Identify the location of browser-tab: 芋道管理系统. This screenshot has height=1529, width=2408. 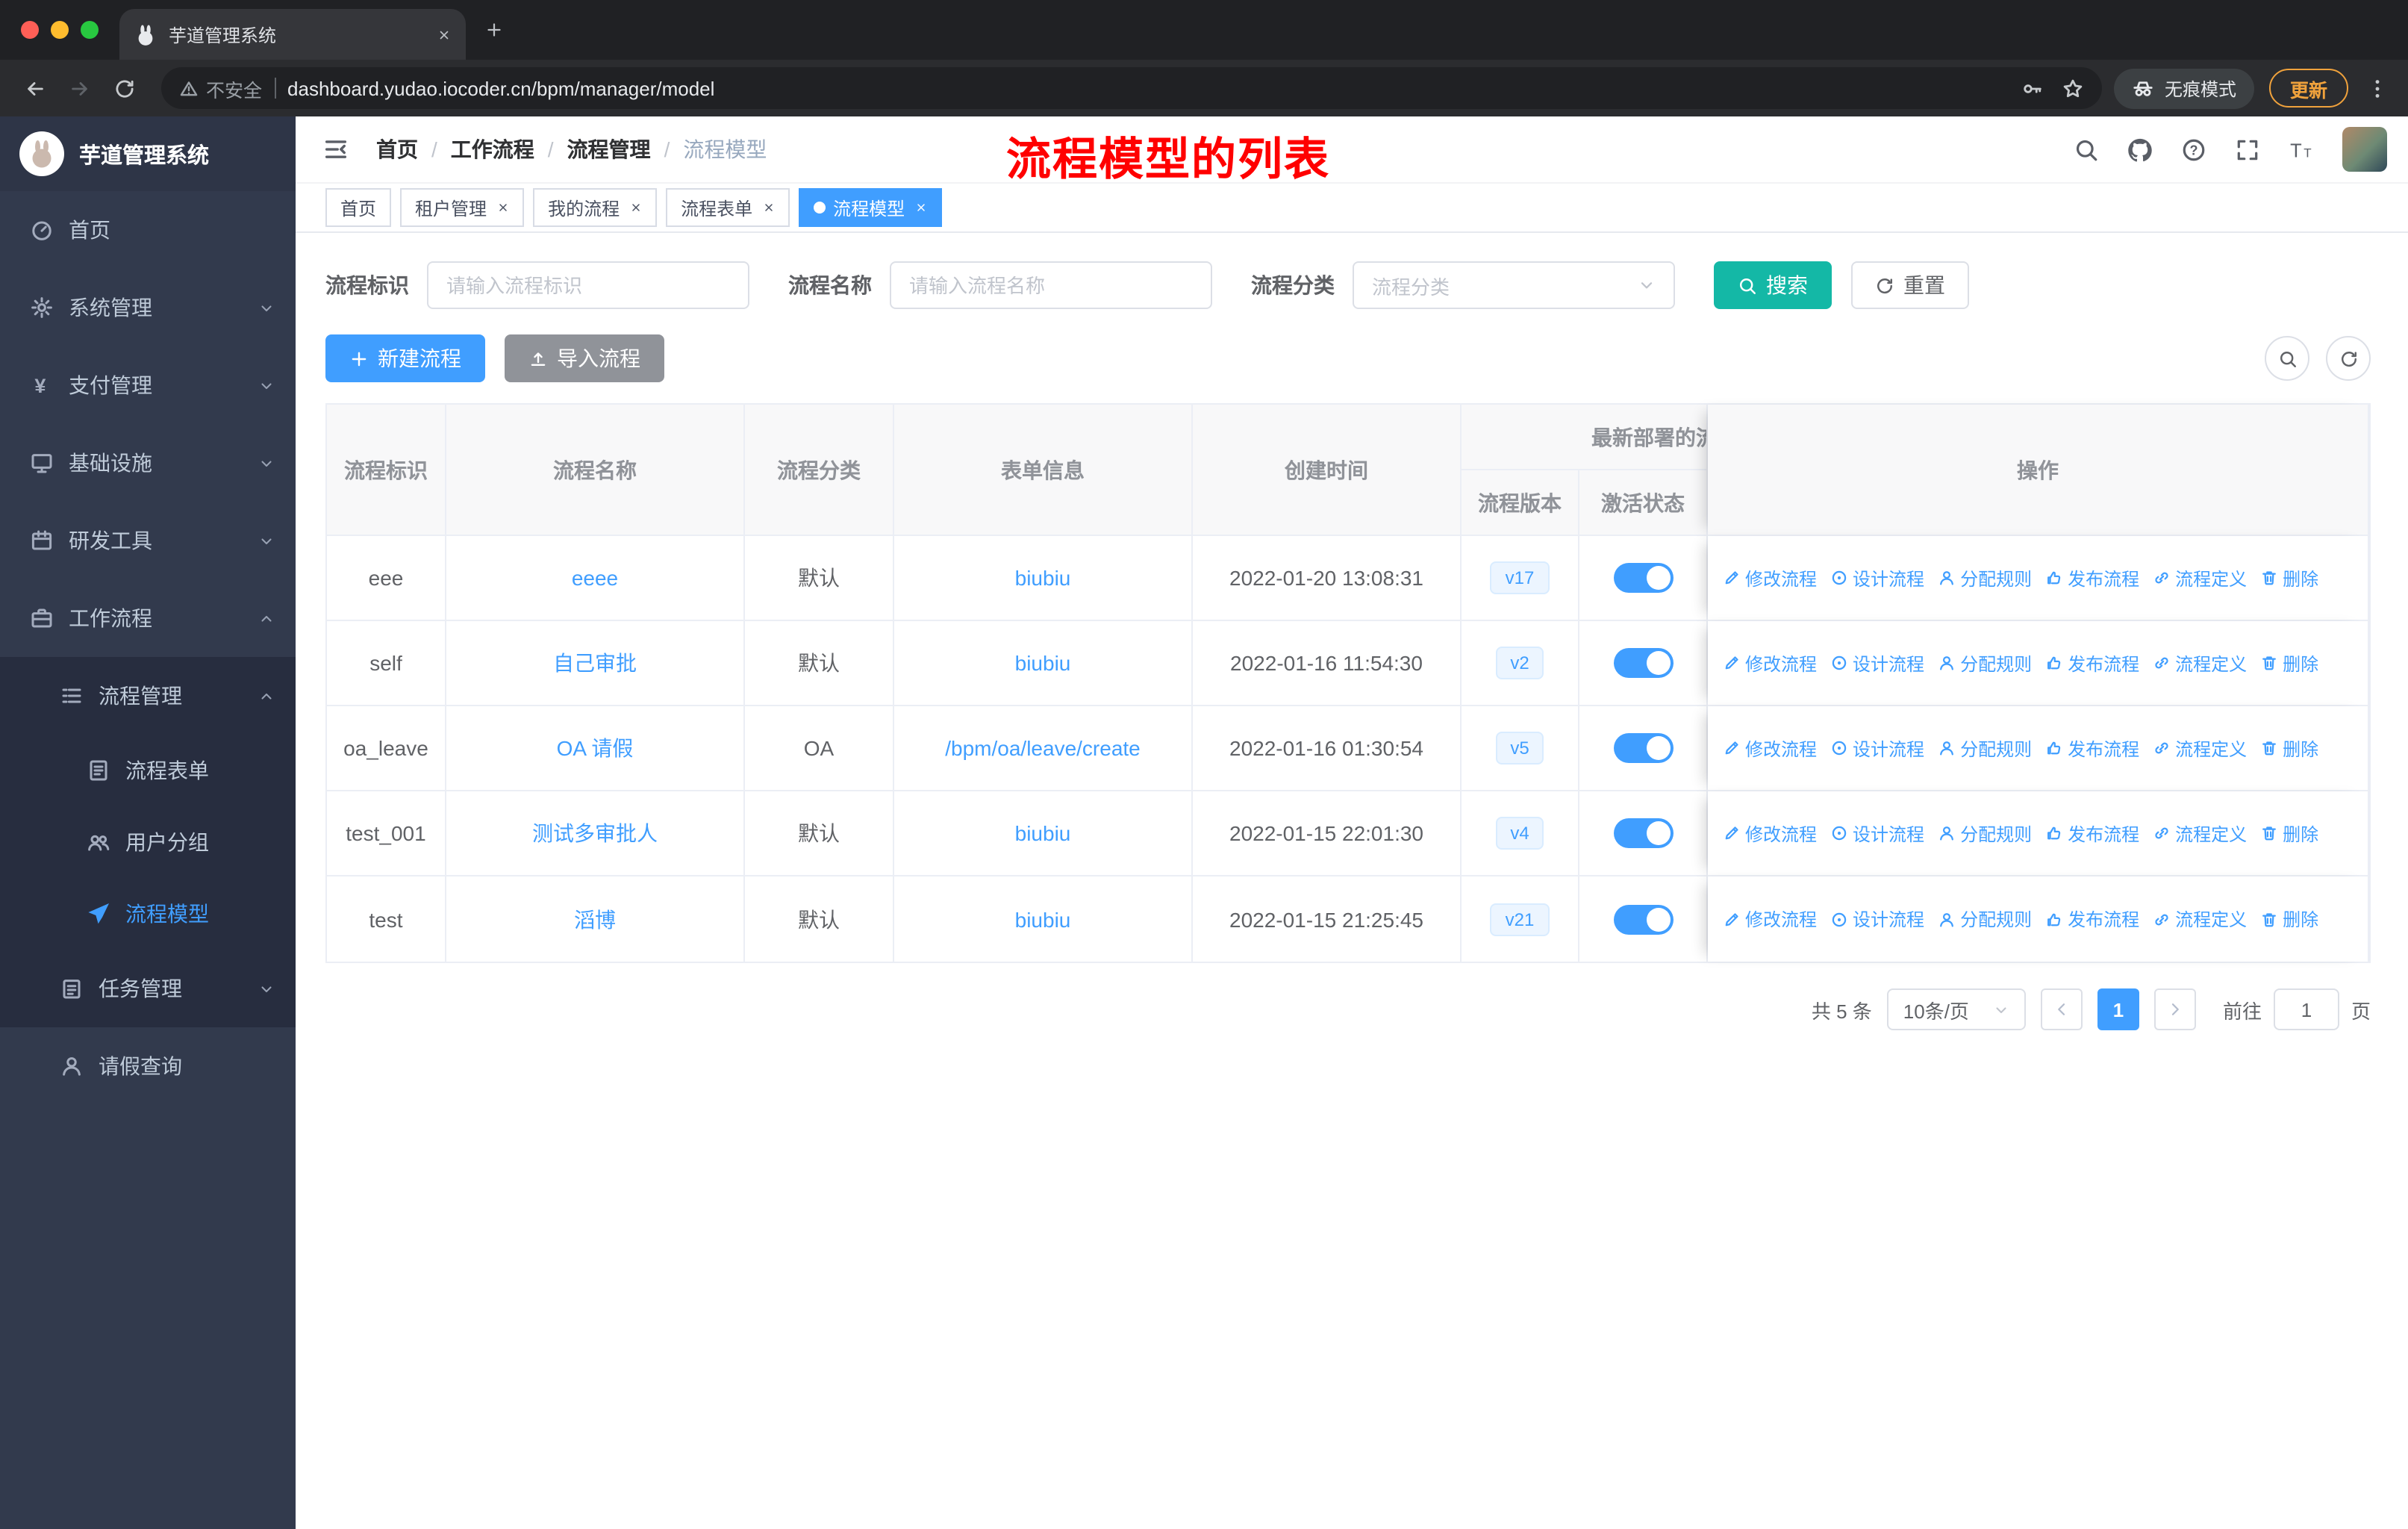
(292, 34).